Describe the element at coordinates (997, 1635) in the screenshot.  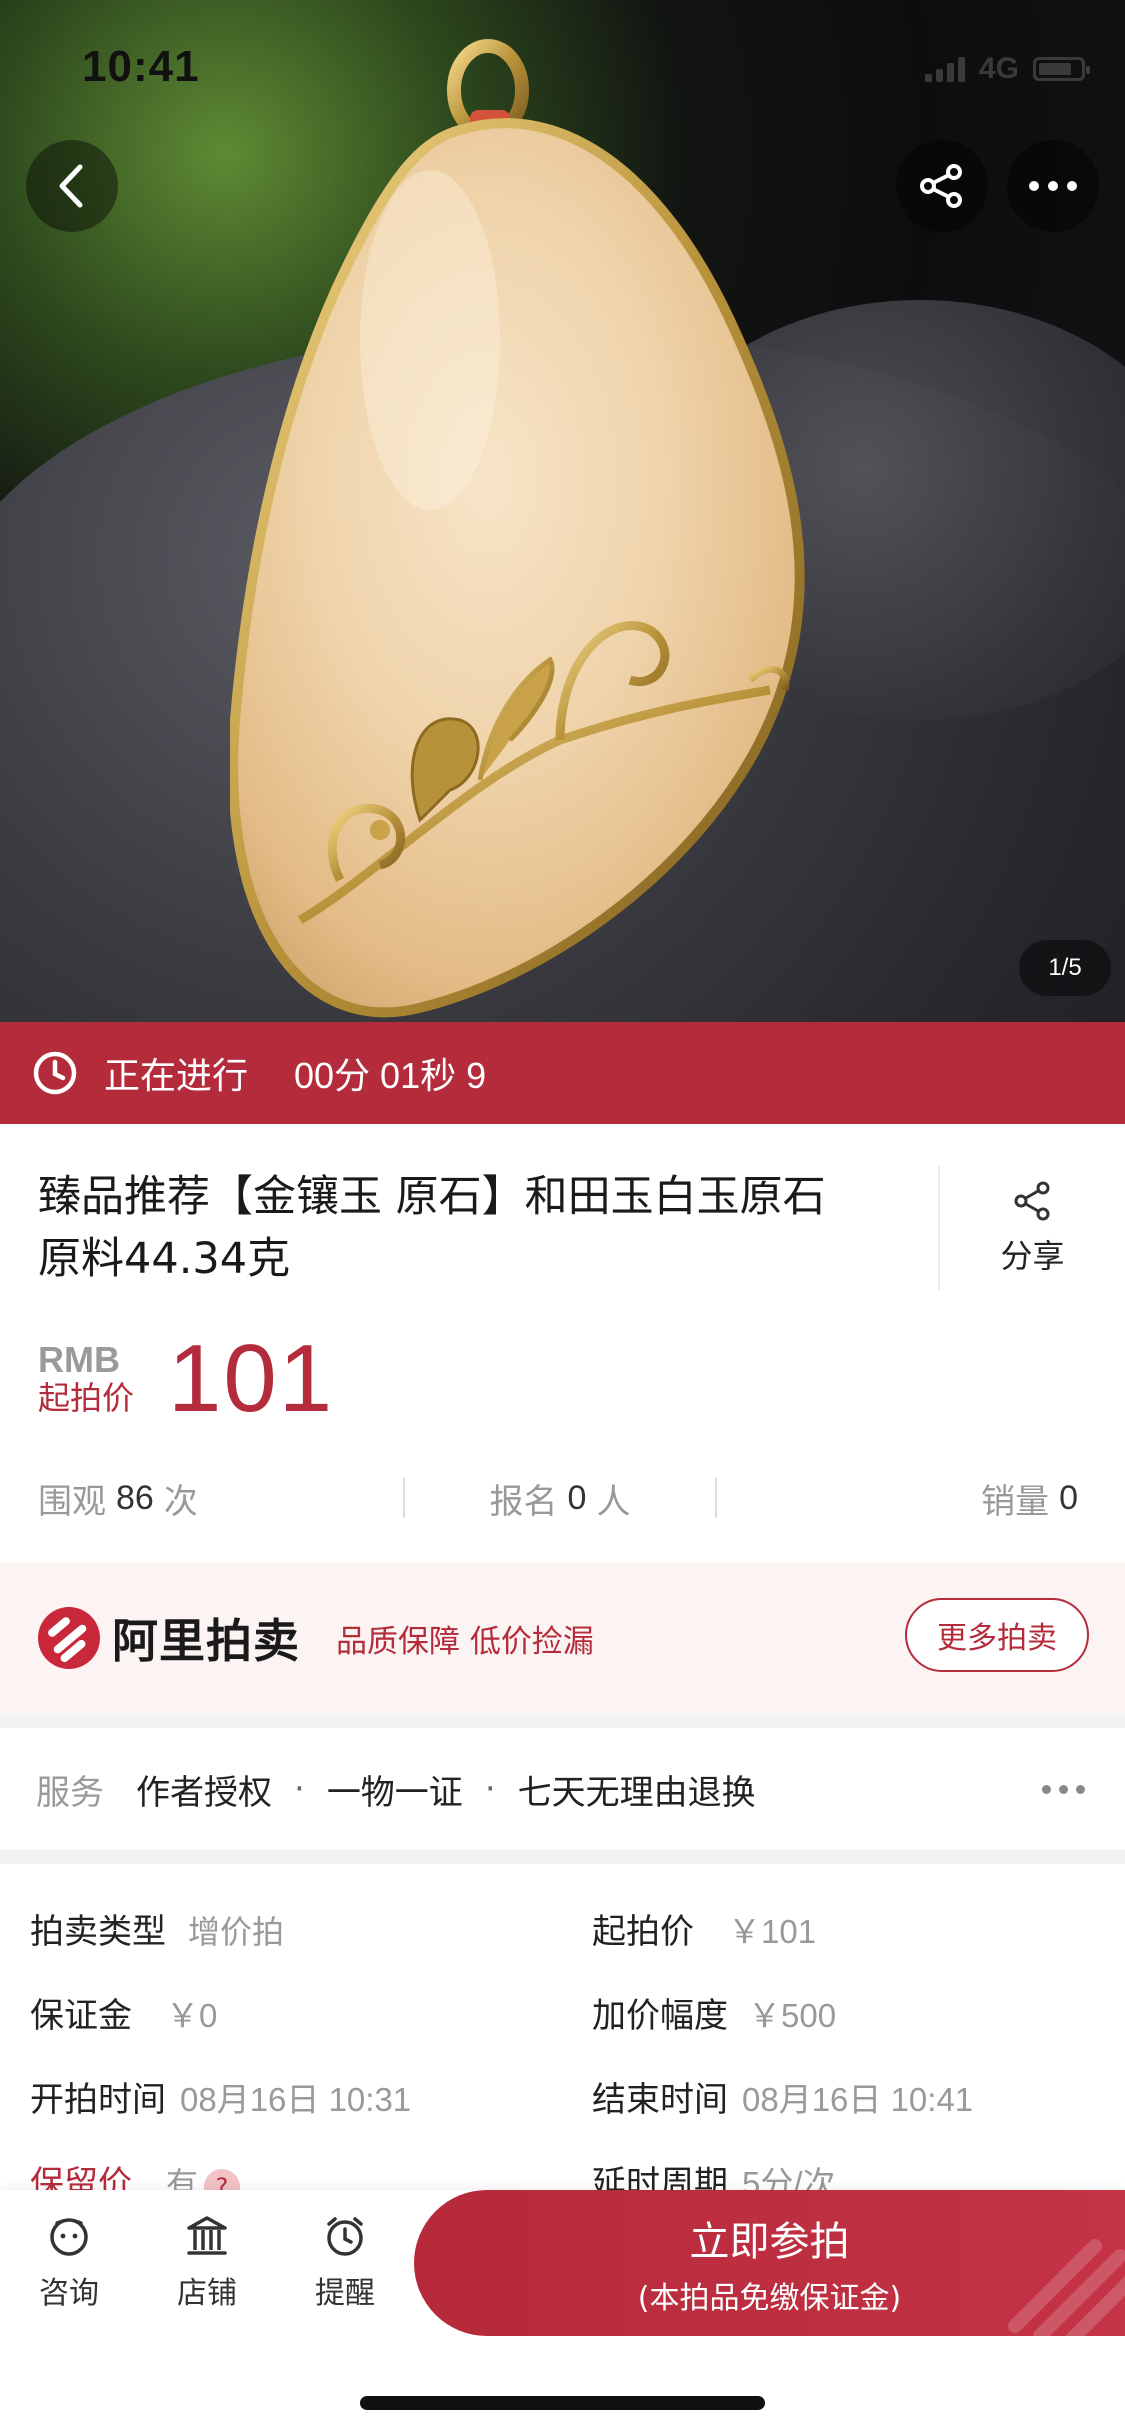
I see `more-auctions-button: 更多拍卖` at that location.